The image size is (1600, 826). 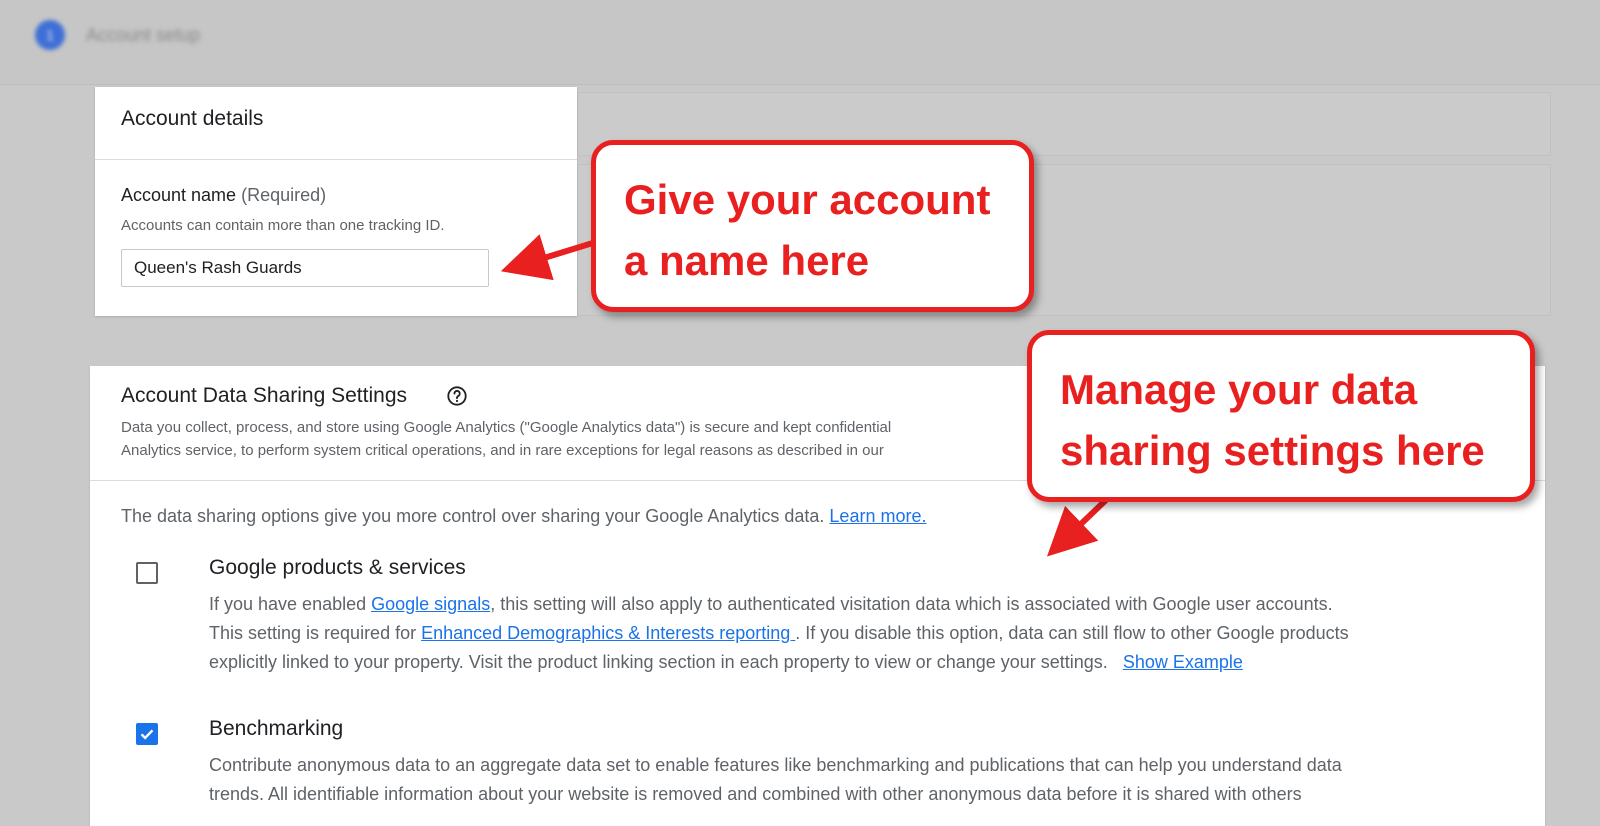 I want to click on callout-line: sharing settings here, so click(x=1272, y=450).